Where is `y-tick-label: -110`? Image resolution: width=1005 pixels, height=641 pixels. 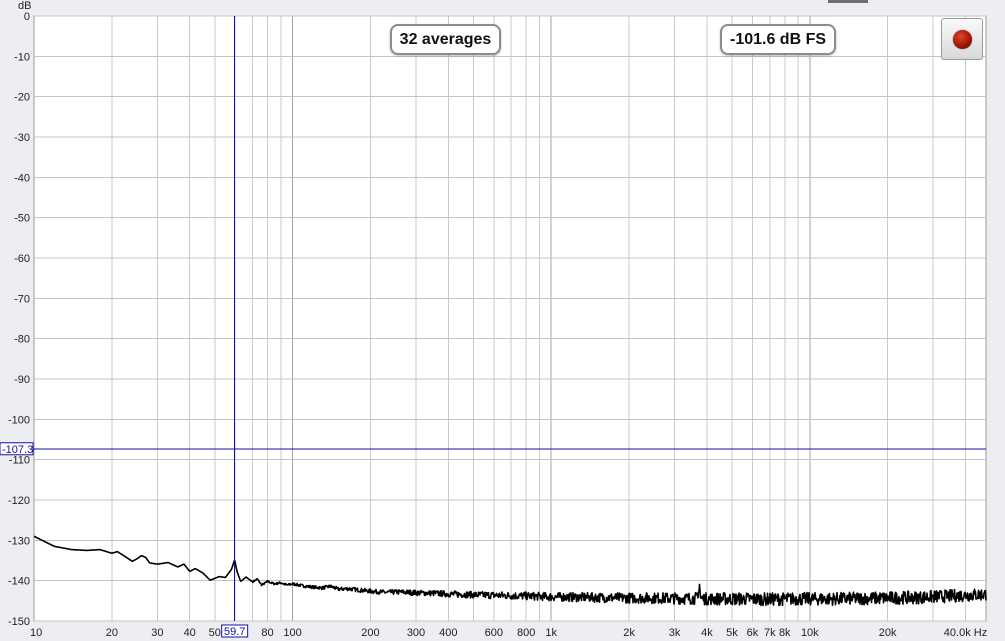 y-tick-label: -110 is located at coordinates (19, 461).